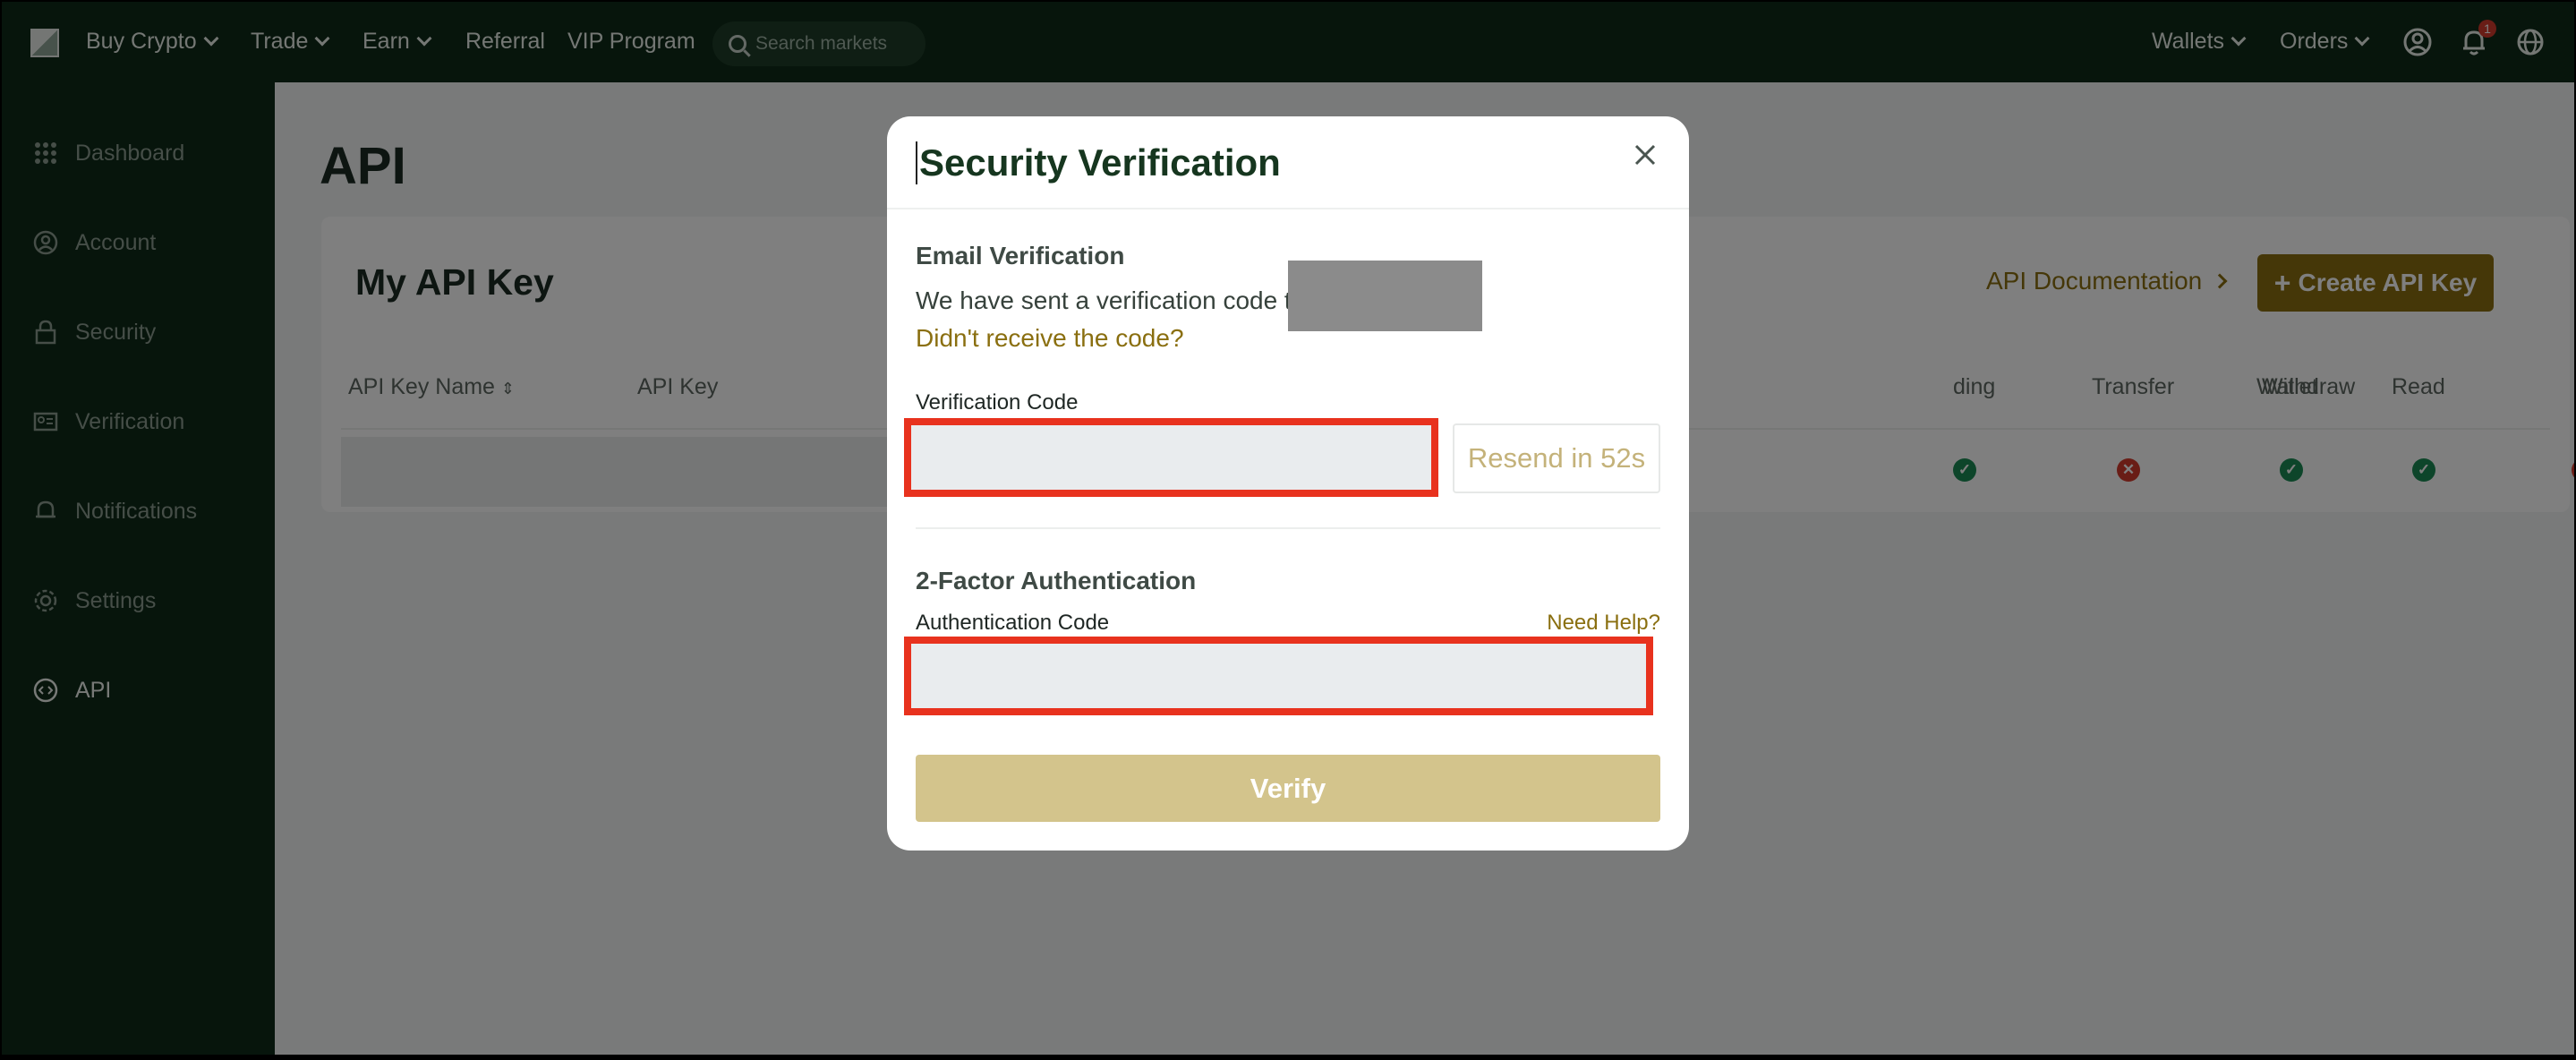 This screenshot has width=2576, height=1060. What do you see at coordinates (1556, 458) in the screenshot?
I see `resend-button: Resend in 52s` at bounding box center [1556, 458].